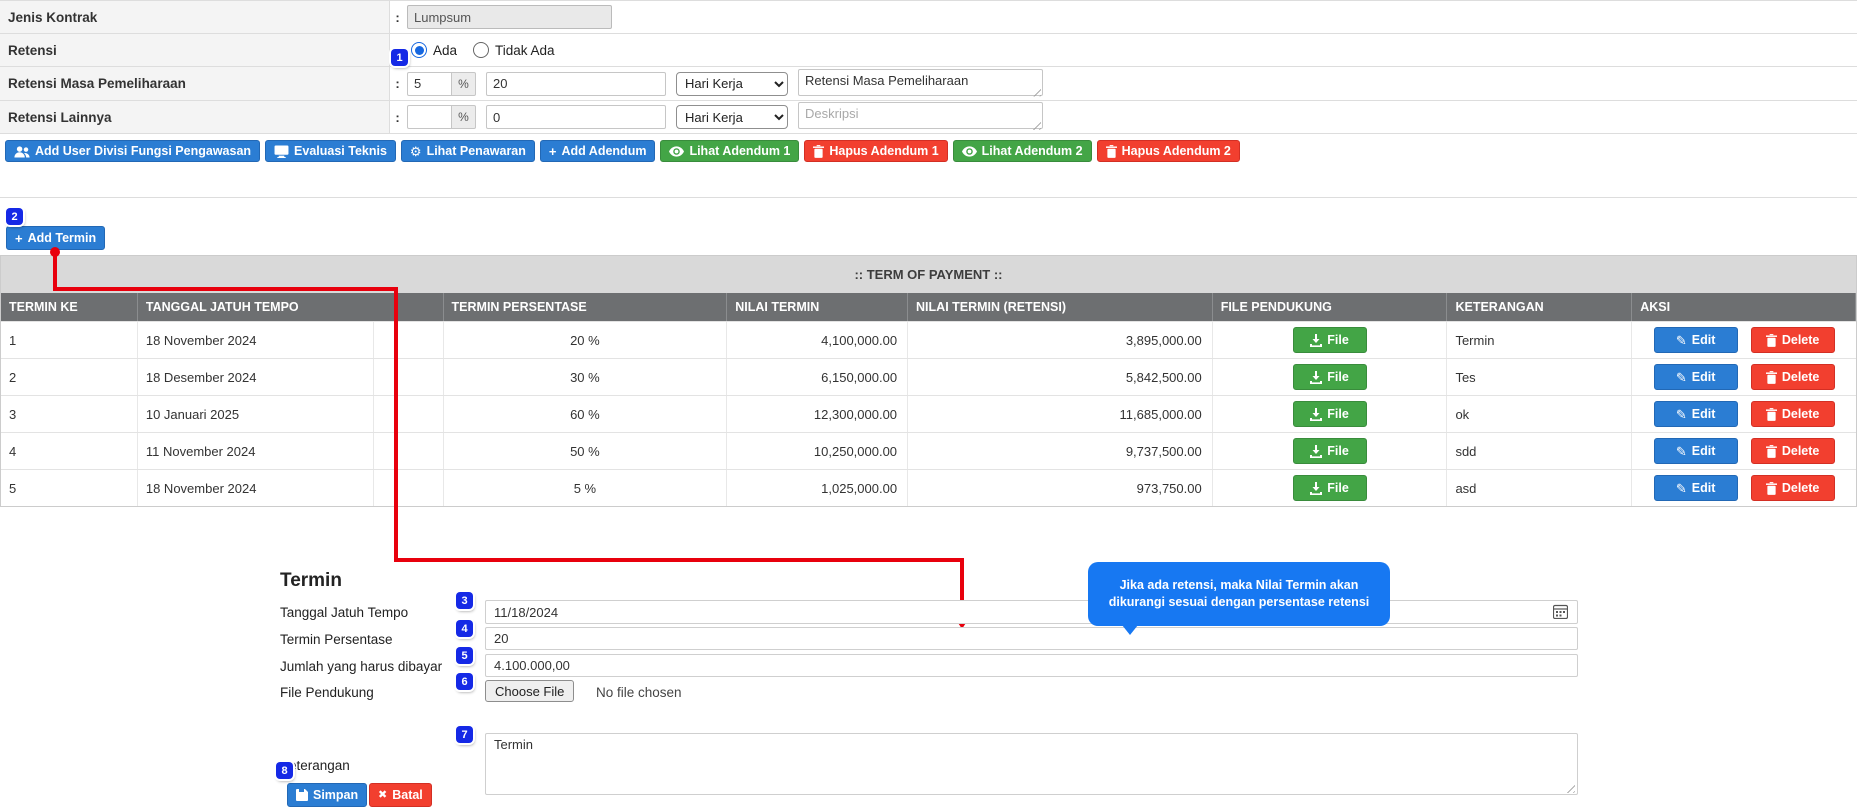 Image resolution: width=1857 pixels, height=809 pixels. I want to click on hapus-adendum-1-button: Hapus Adendum 1, so click(876, 151).